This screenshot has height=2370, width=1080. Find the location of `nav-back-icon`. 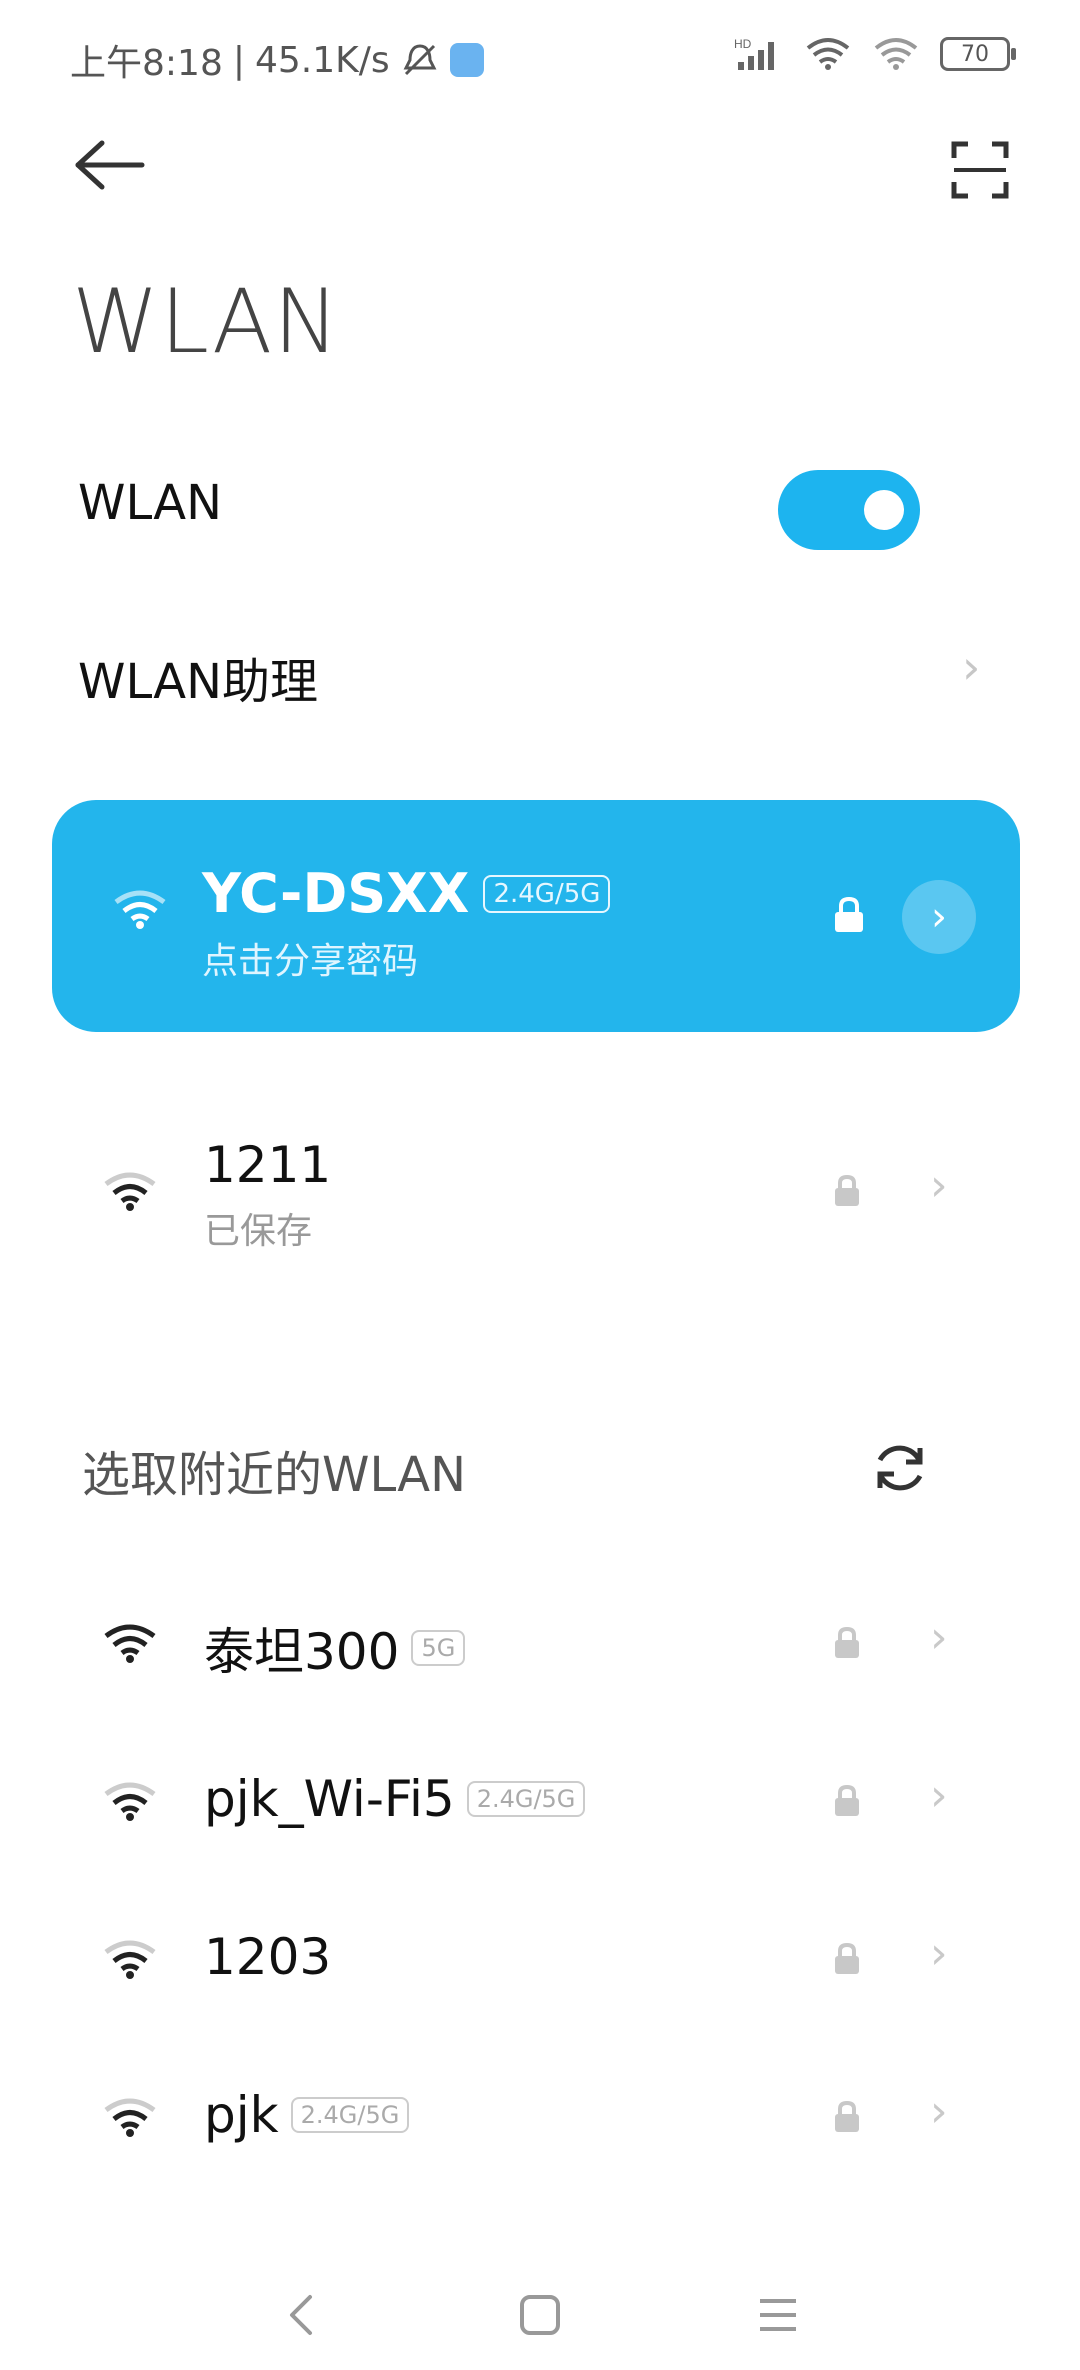

nav-back-icon is located at coordinates (302, 2315).